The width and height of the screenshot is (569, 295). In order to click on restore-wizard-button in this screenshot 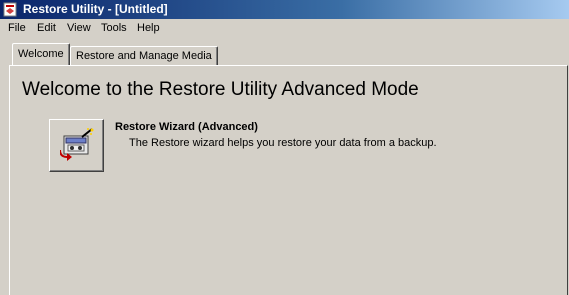, I will do `click(76, 145)`.